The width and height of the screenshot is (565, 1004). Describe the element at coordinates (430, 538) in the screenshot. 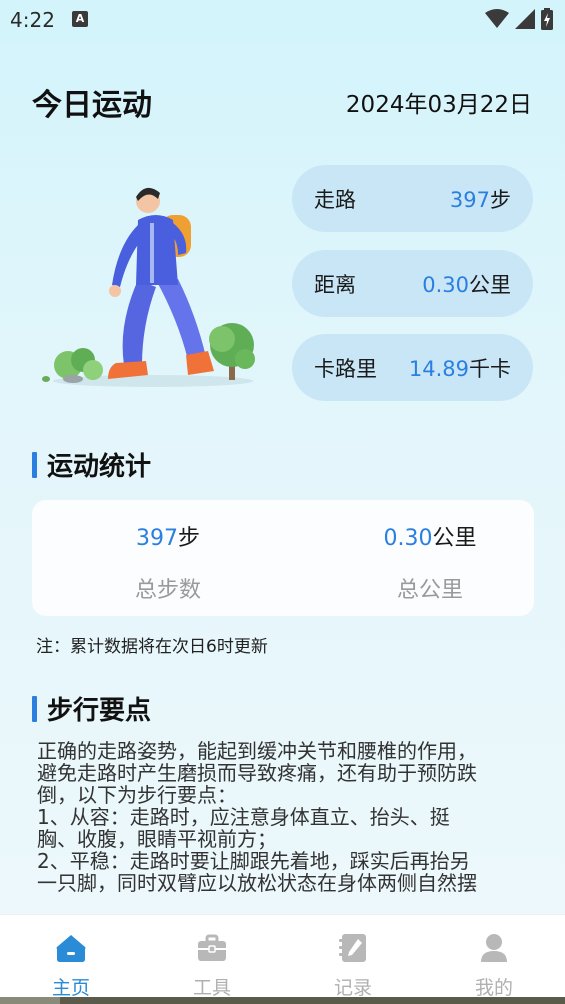

I see `total-distance-value: 0.30公里` at that location.